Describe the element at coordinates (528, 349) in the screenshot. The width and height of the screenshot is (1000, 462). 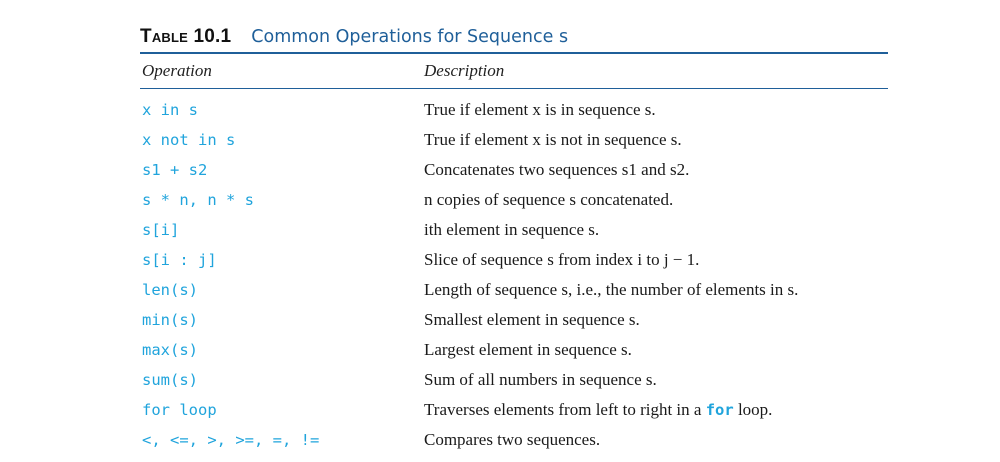
I see `description-cell: Largest element in sequence s.` at that location.